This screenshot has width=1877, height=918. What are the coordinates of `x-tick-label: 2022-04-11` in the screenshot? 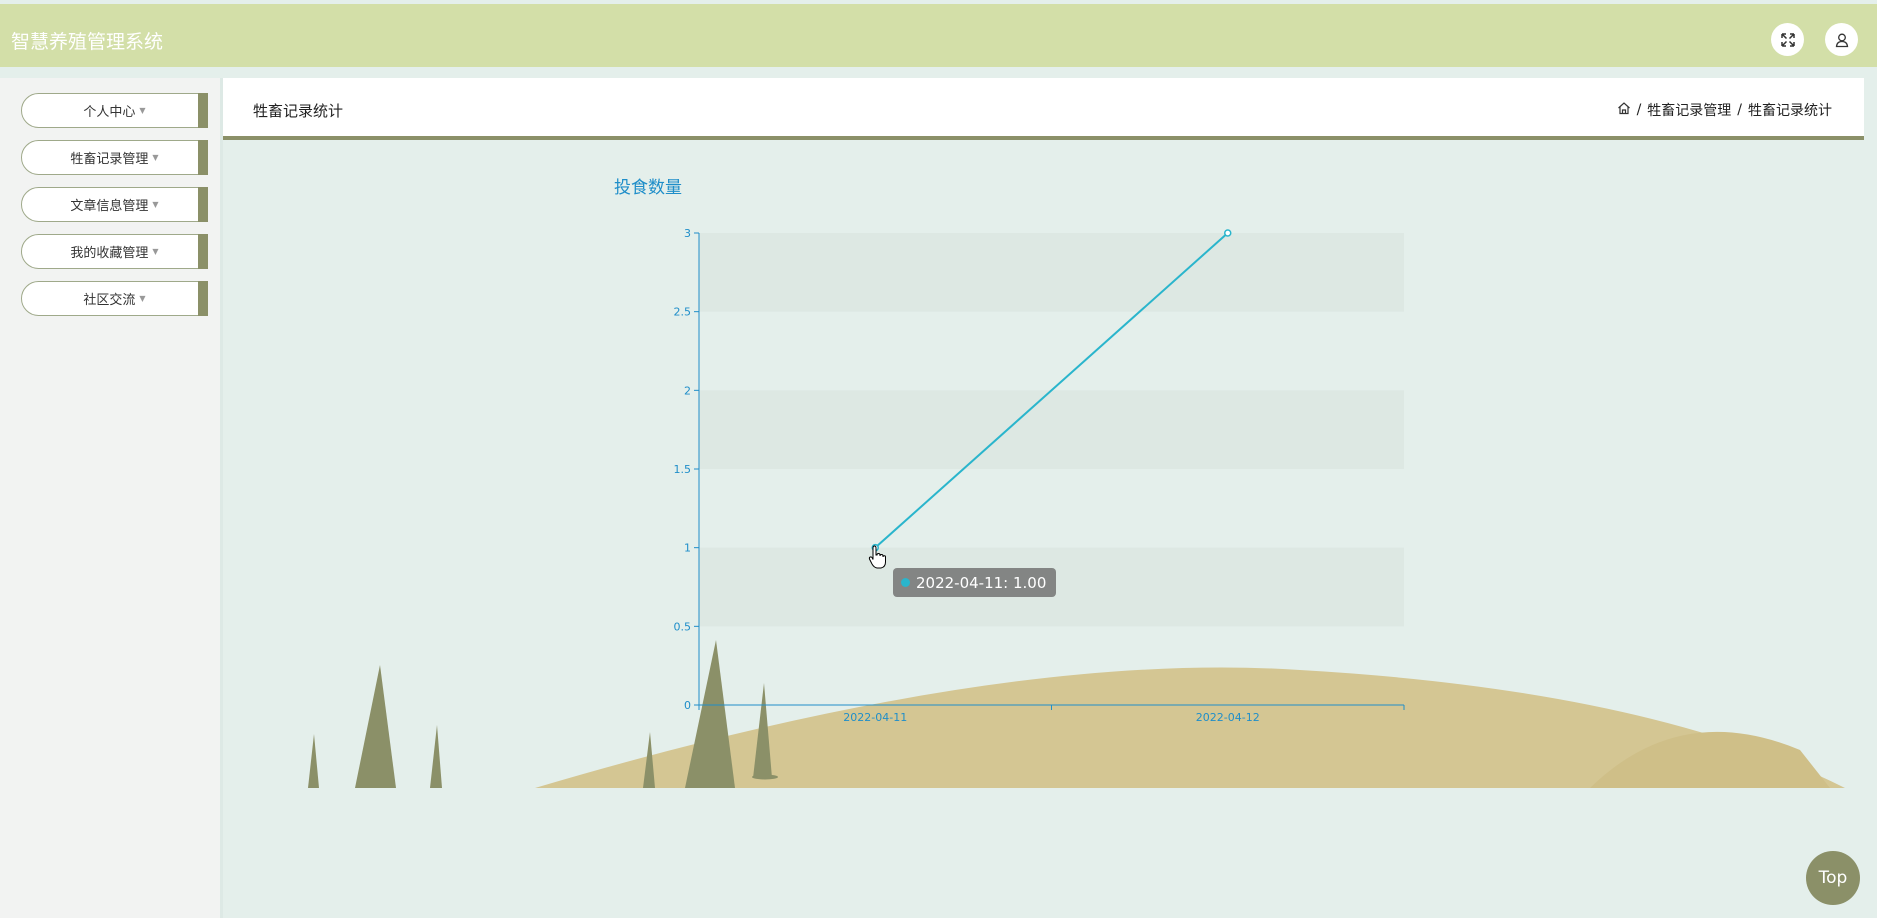 It's located at (875, 717).